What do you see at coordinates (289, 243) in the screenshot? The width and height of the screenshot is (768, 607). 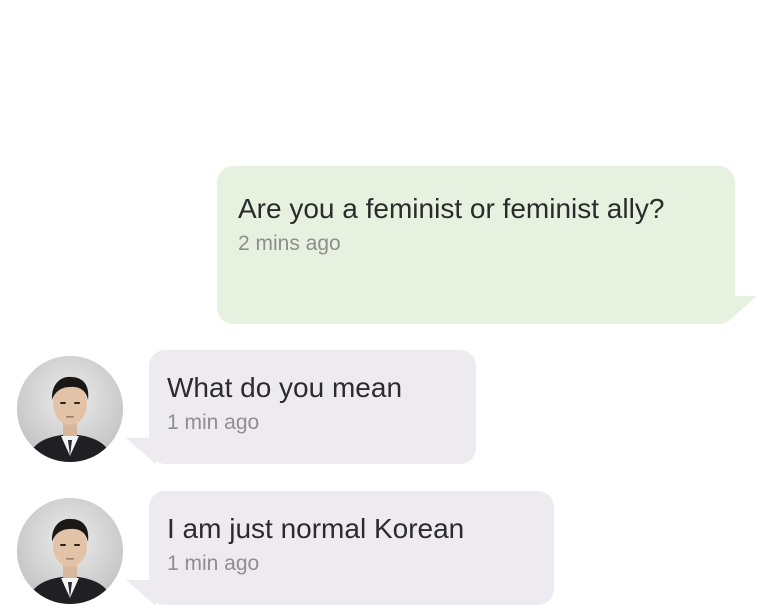 I see `message-timestamp: 2 mins ago` at bounding box center [289, 243].